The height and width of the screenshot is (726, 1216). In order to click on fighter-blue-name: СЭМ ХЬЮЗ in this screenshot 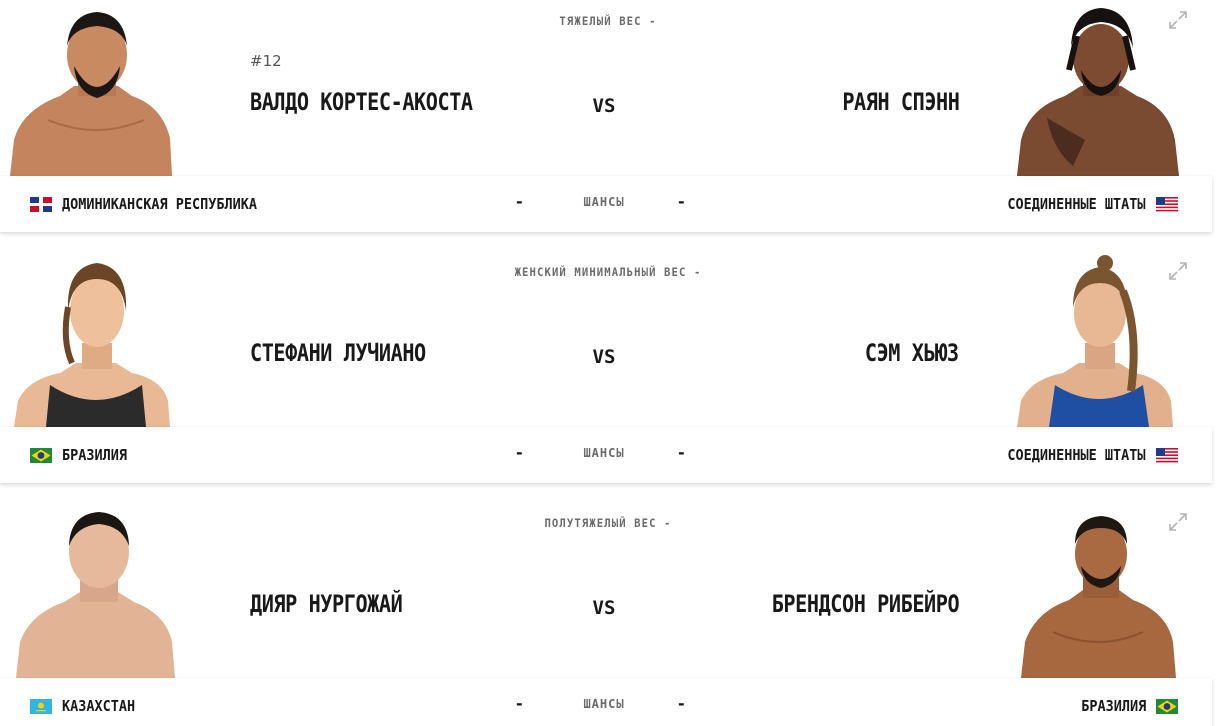, I will do `click(912, 355)`.